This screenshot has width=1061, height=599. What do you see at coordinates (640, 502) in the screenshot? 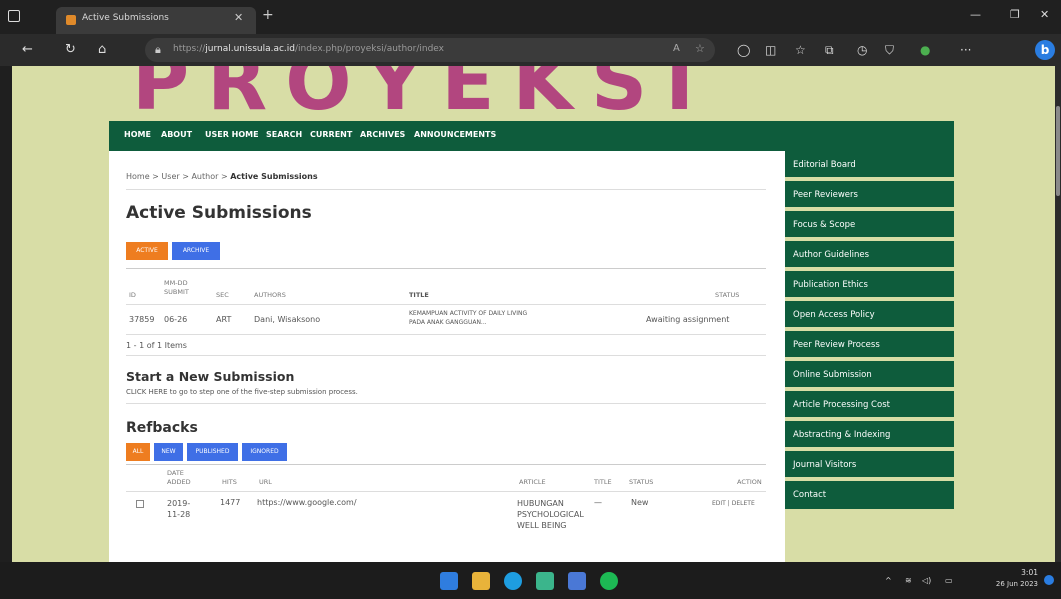
I see `cell-status: New` at bounding box center [640, 502].